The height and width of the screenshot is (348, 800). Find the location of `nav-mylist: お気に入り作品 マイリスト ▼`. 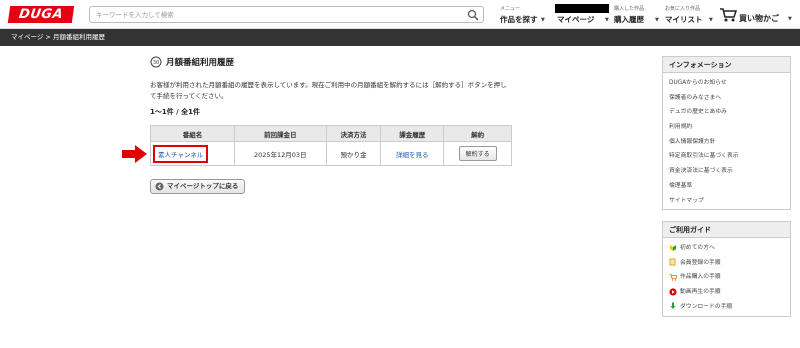

nav-mylist: お気に入り作品 マイリスト ▼ is located at coordinates (691, 15).